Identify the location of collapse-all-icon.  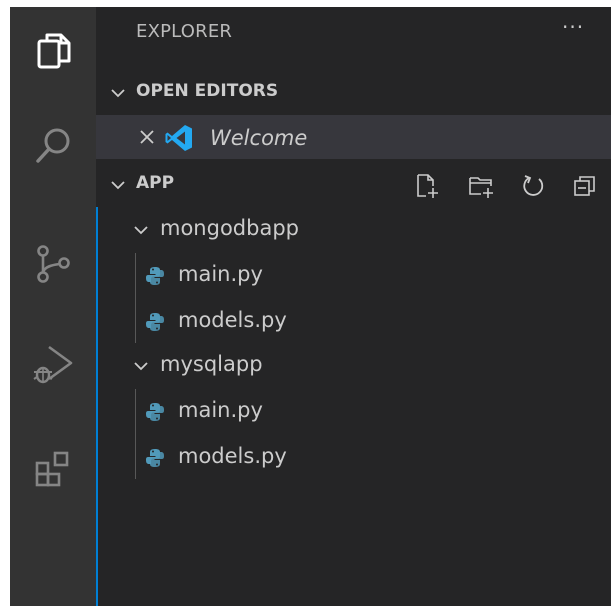
(585, 186).